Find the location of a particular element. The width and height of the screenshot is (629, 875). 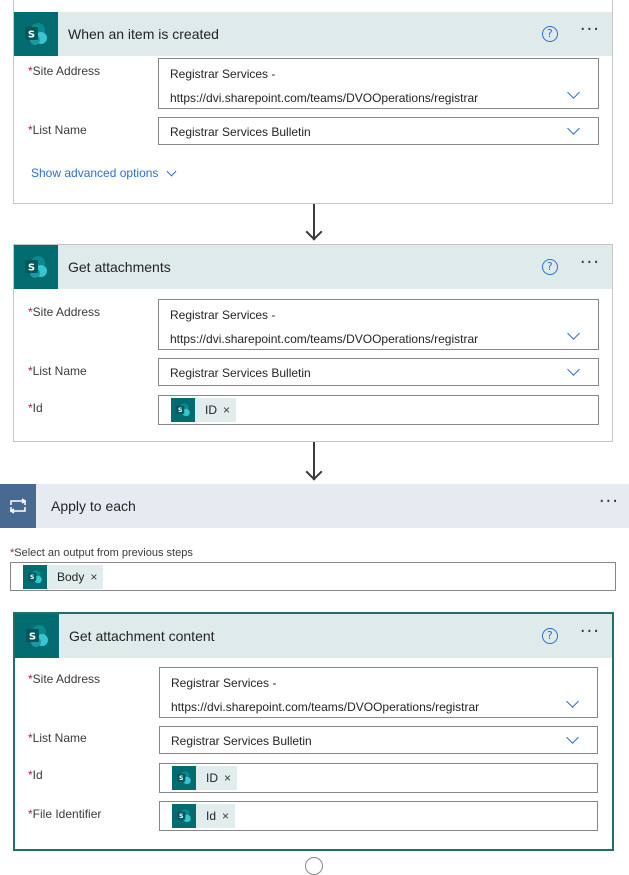

select-output-input: S Body × is located at coordinates (313, 576).